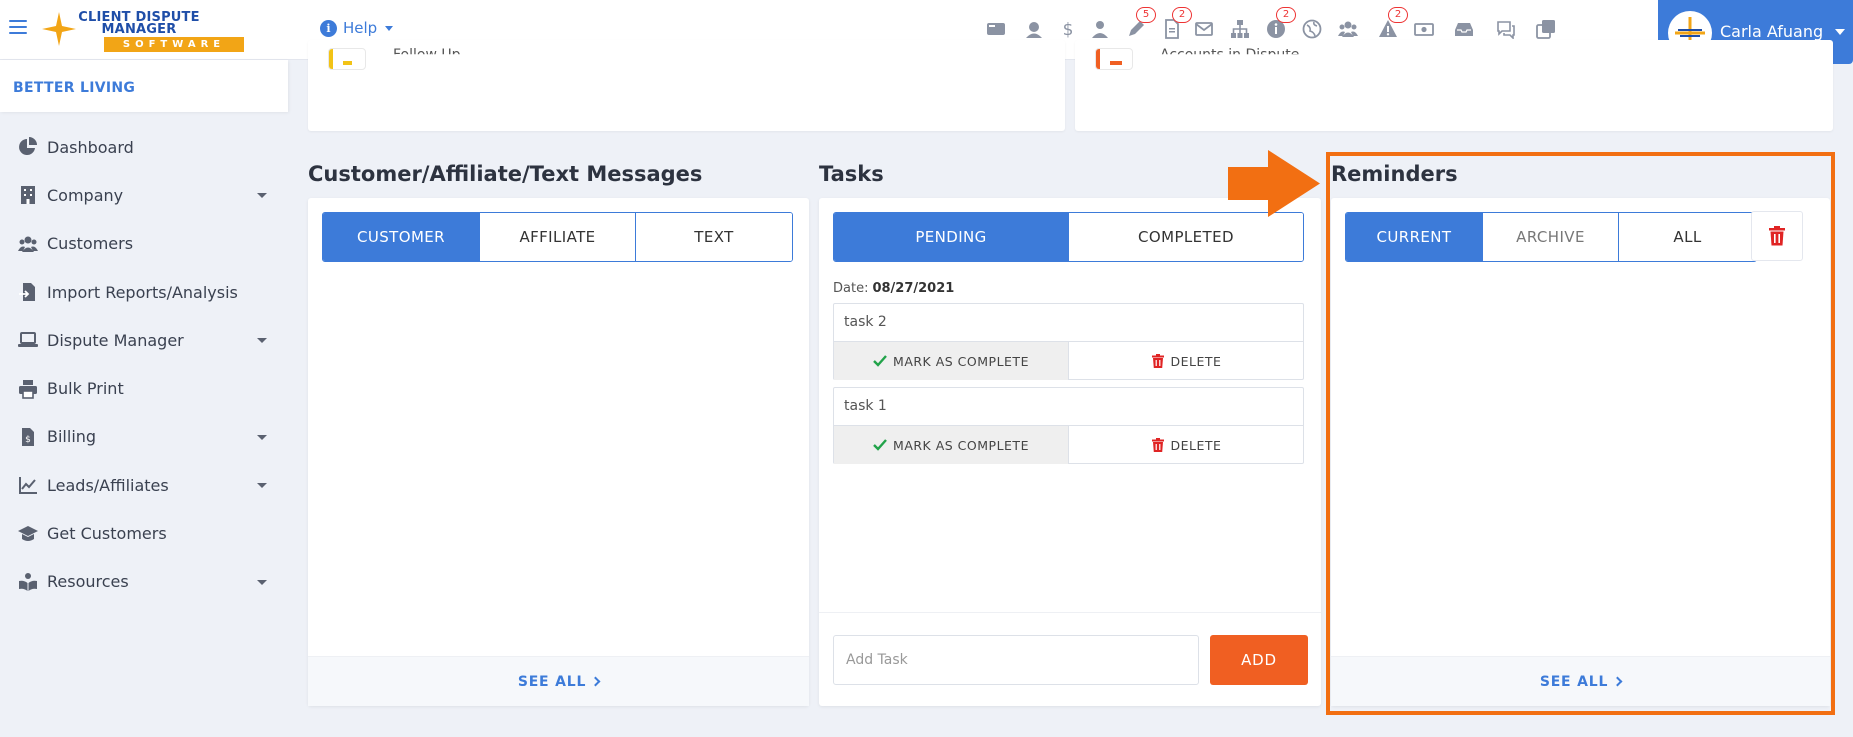  I want to click on toolbar-id-card-button, so click(996, 29).